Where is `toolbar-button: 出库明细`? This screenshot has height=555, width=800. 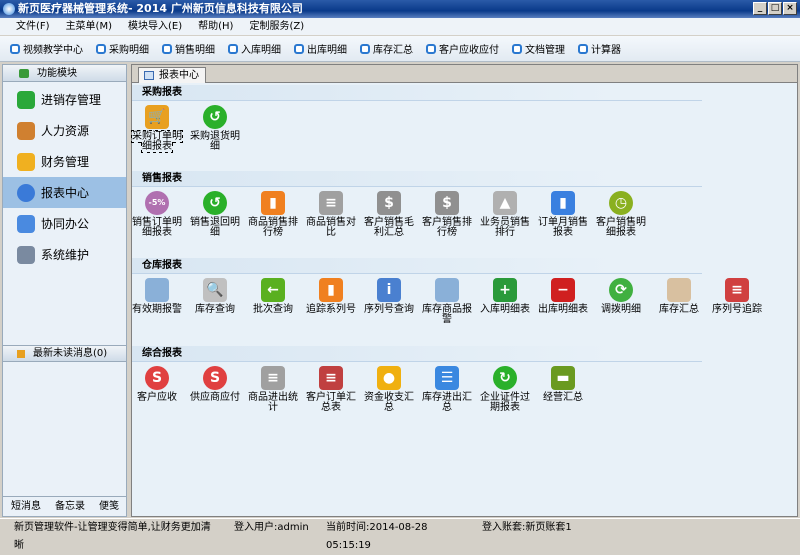
toolbar-button: 出库明细 is located at coordinates (320, 48).